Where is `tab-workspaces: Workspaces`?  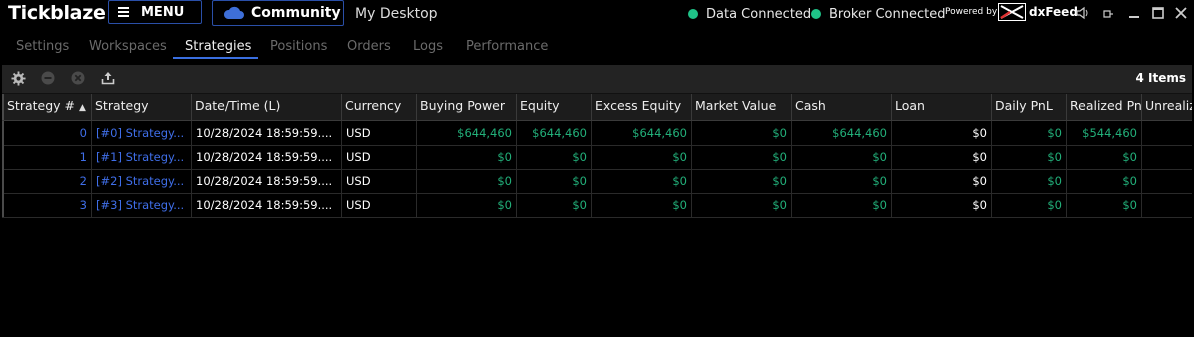
tab-workspaces: Workspaces is located at coordinates (128, 46).